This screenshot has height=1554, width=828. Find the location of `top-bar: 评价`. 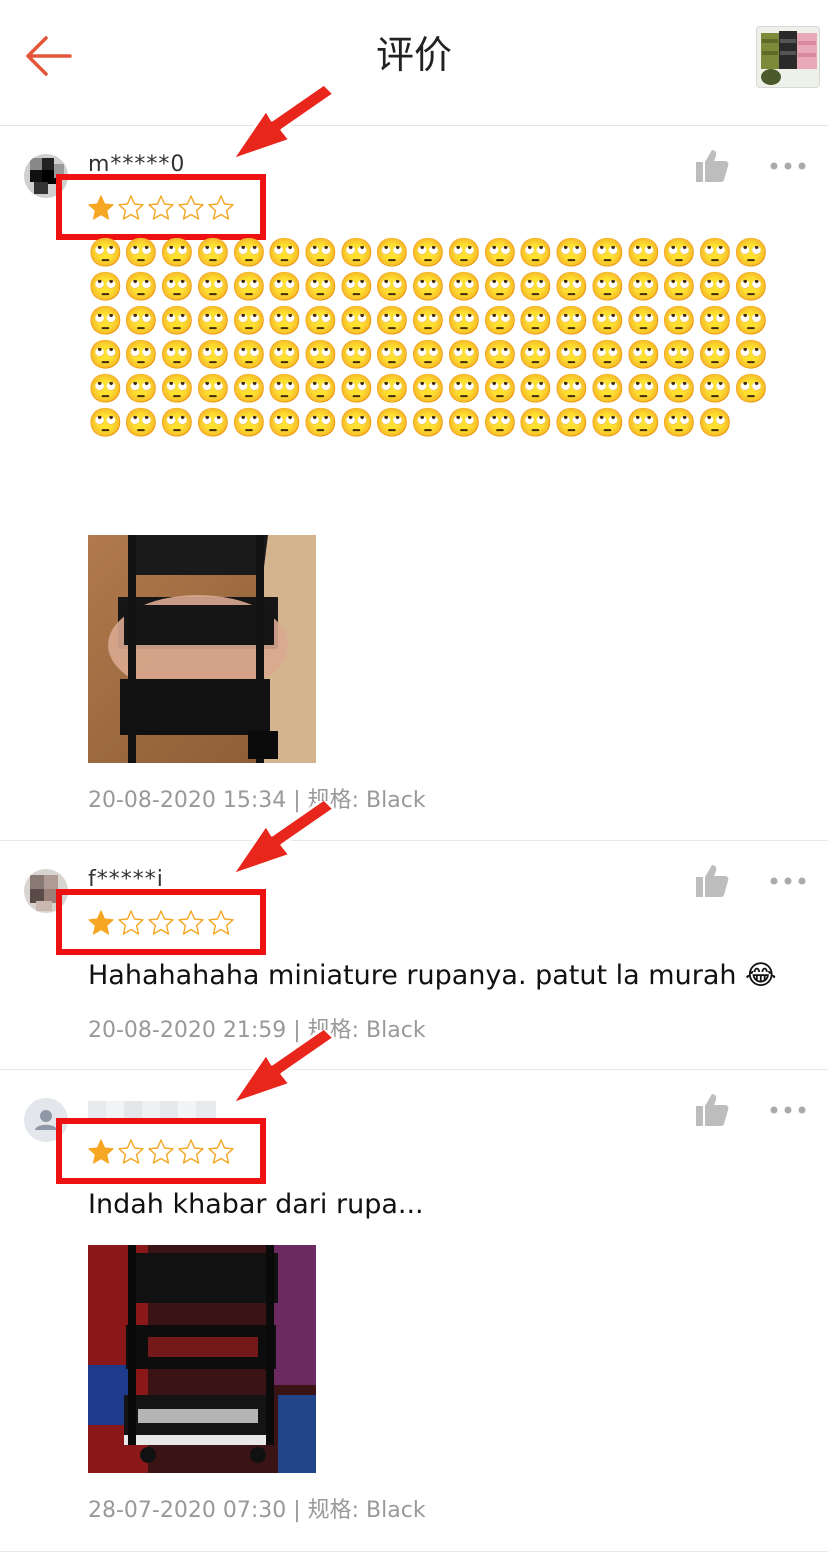

top-bar: 评价 is located at coordinates (414, 63).